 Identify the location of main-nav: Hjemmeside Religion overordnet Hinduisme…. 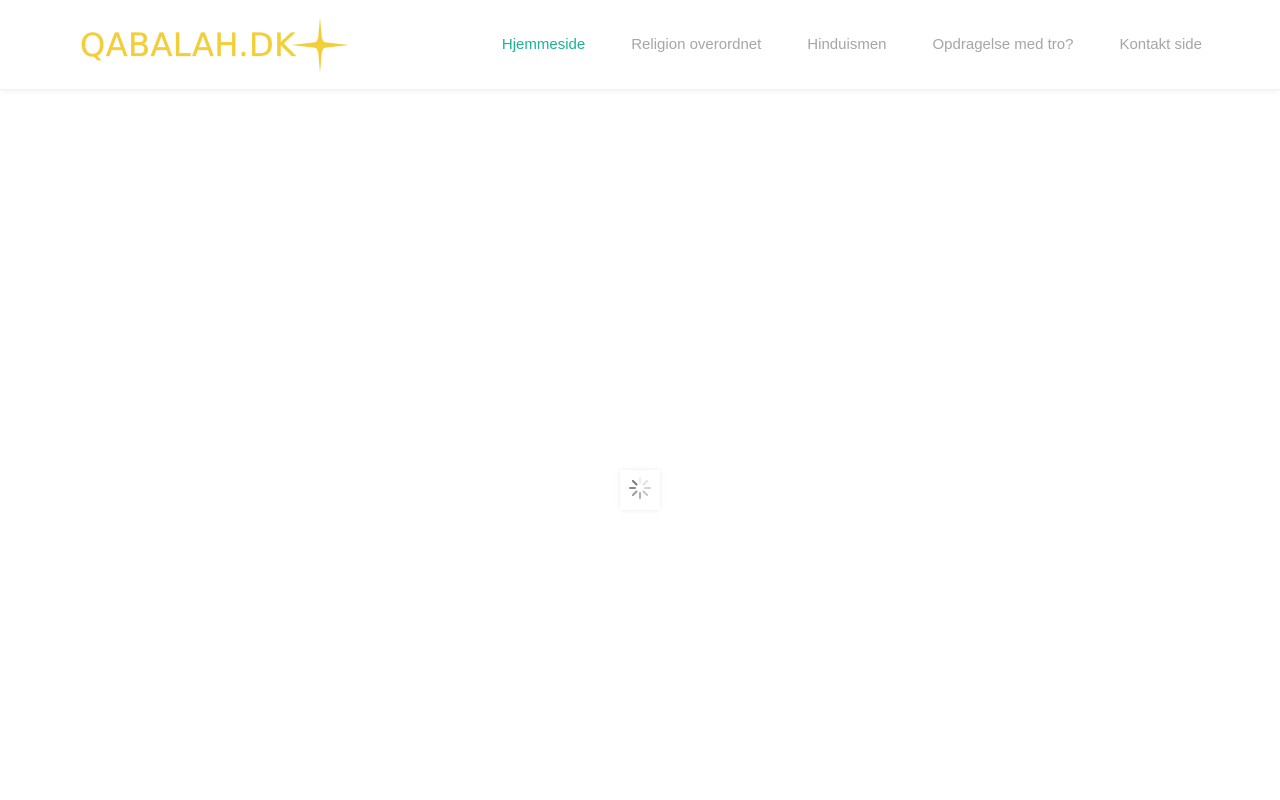
(829, 44).